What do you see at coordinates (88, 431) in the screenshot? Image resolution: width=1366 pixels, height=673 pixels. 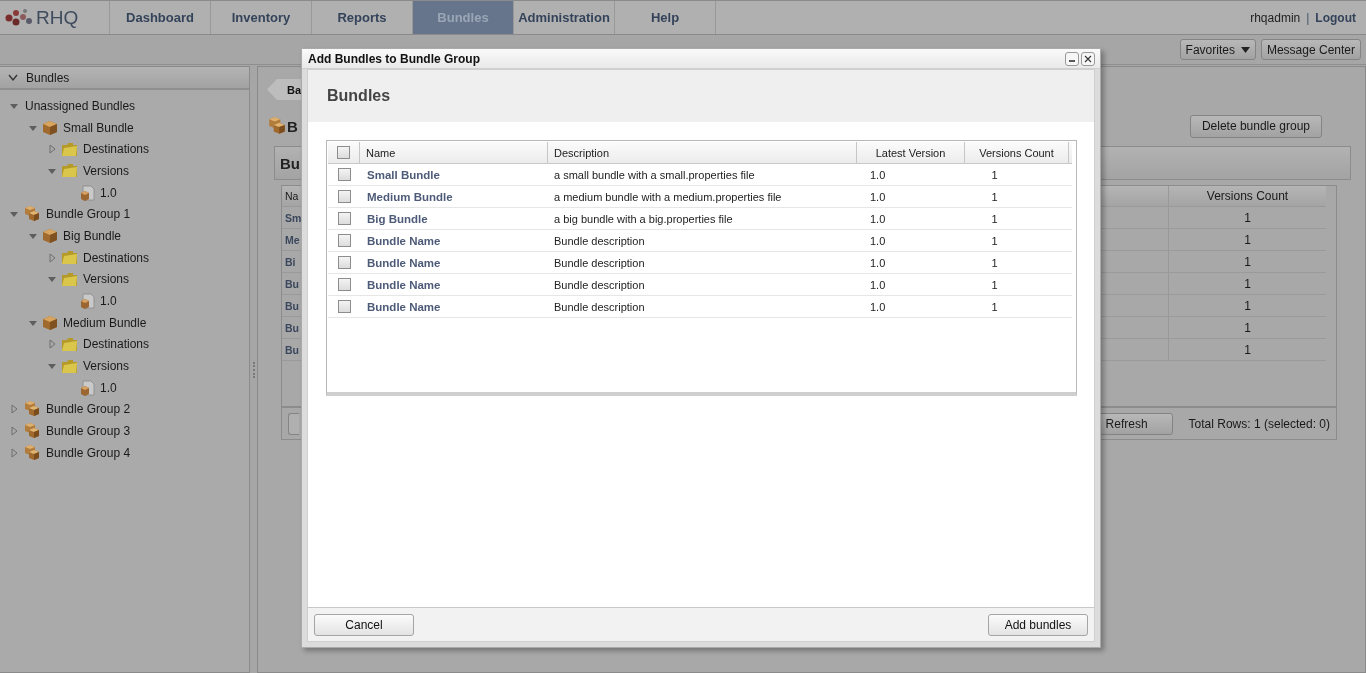 I see `tree-item: Bundle Group 3` at bounding box center [88, 431].